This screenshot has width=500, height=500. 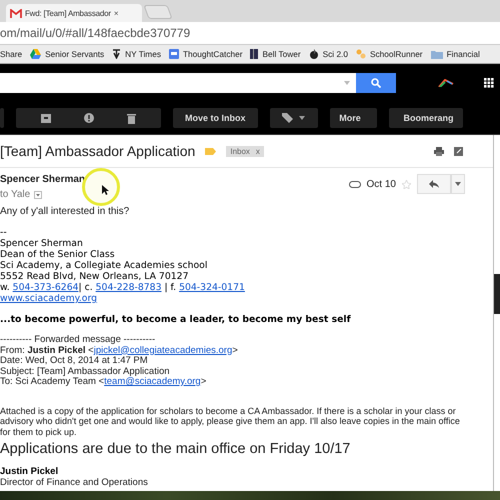 I want to click on star-icon, so click(x=406, y=184).